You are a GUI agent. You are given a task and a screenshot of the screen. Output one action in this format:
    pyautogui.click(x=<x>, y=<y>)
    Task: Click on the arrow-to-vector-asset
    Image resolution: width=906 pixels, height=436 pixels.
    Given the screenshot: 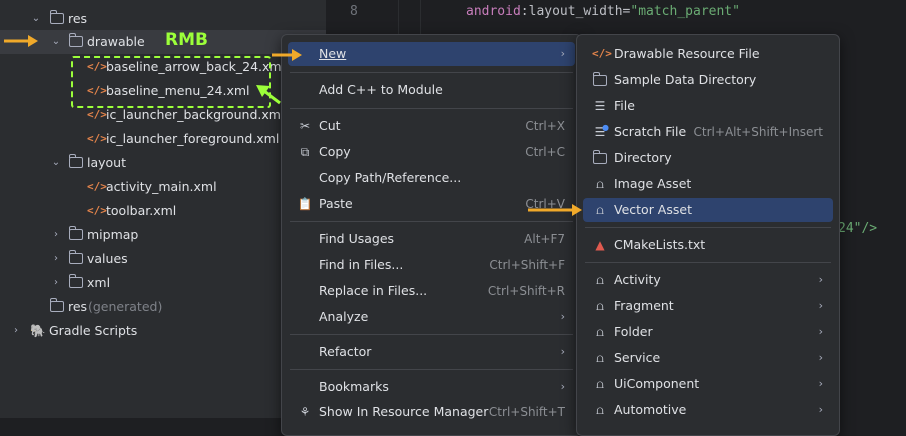 What is the action you would take?
    pyautogui.click(x=555, y=210)
    